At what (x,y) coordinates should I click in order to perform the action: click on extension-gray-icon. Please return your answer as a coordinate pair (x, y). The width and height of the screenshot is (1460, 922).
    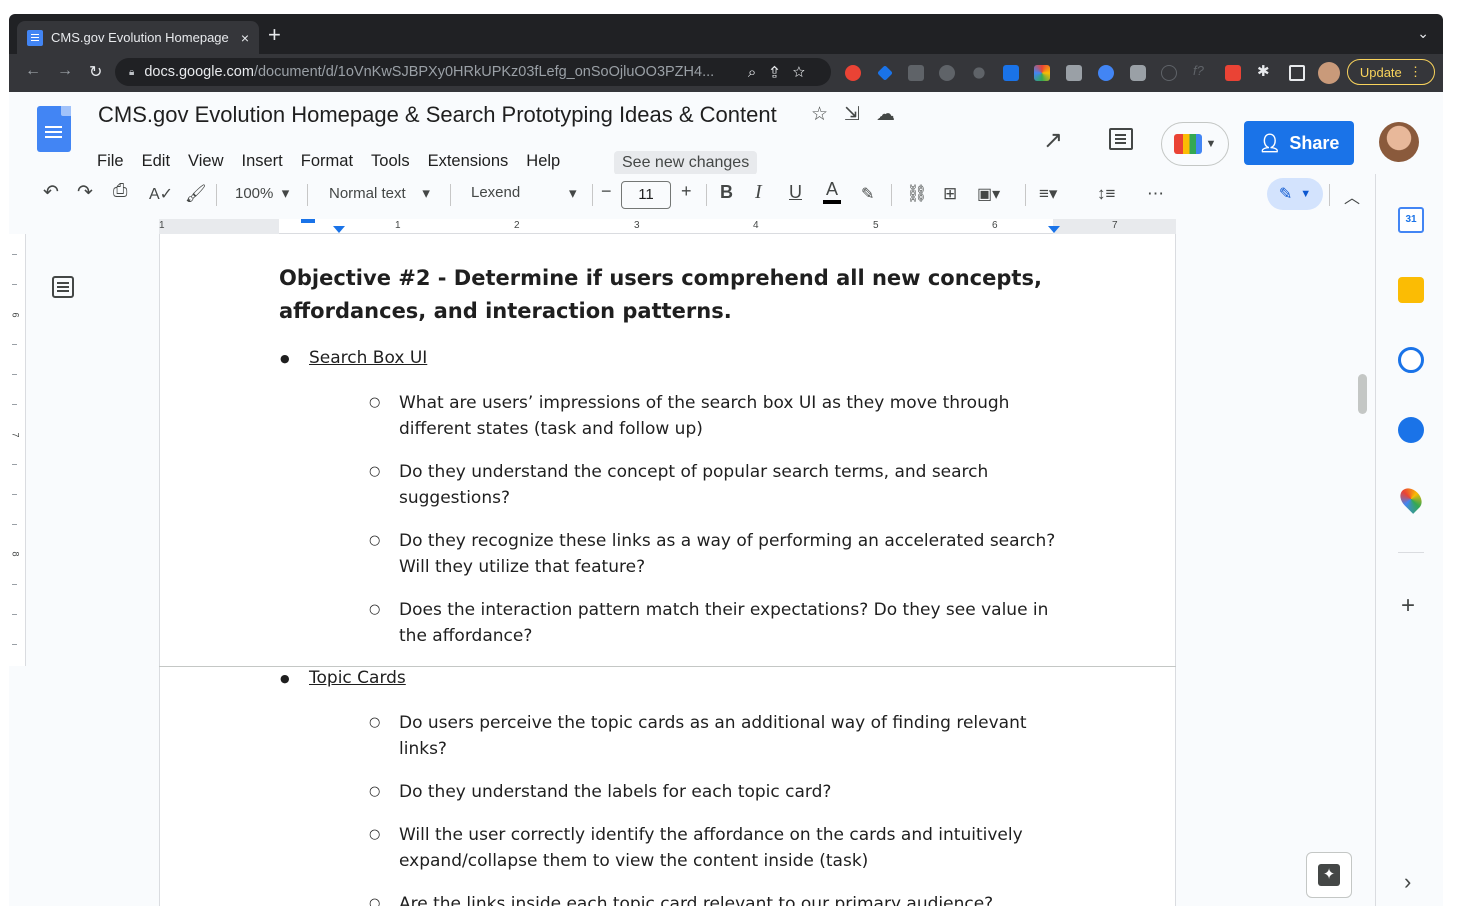
    Looking at the image, I should click on (1074, 73).